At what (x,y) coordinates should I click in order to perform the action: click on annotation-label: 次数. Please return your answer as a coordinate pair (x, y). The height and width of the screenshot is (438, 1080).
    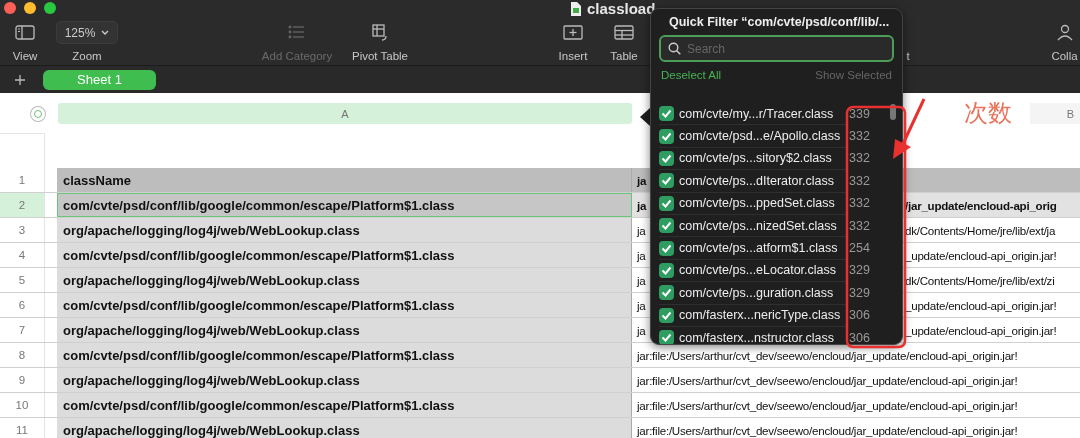
    Looking at the image, I should click on (988, 113).